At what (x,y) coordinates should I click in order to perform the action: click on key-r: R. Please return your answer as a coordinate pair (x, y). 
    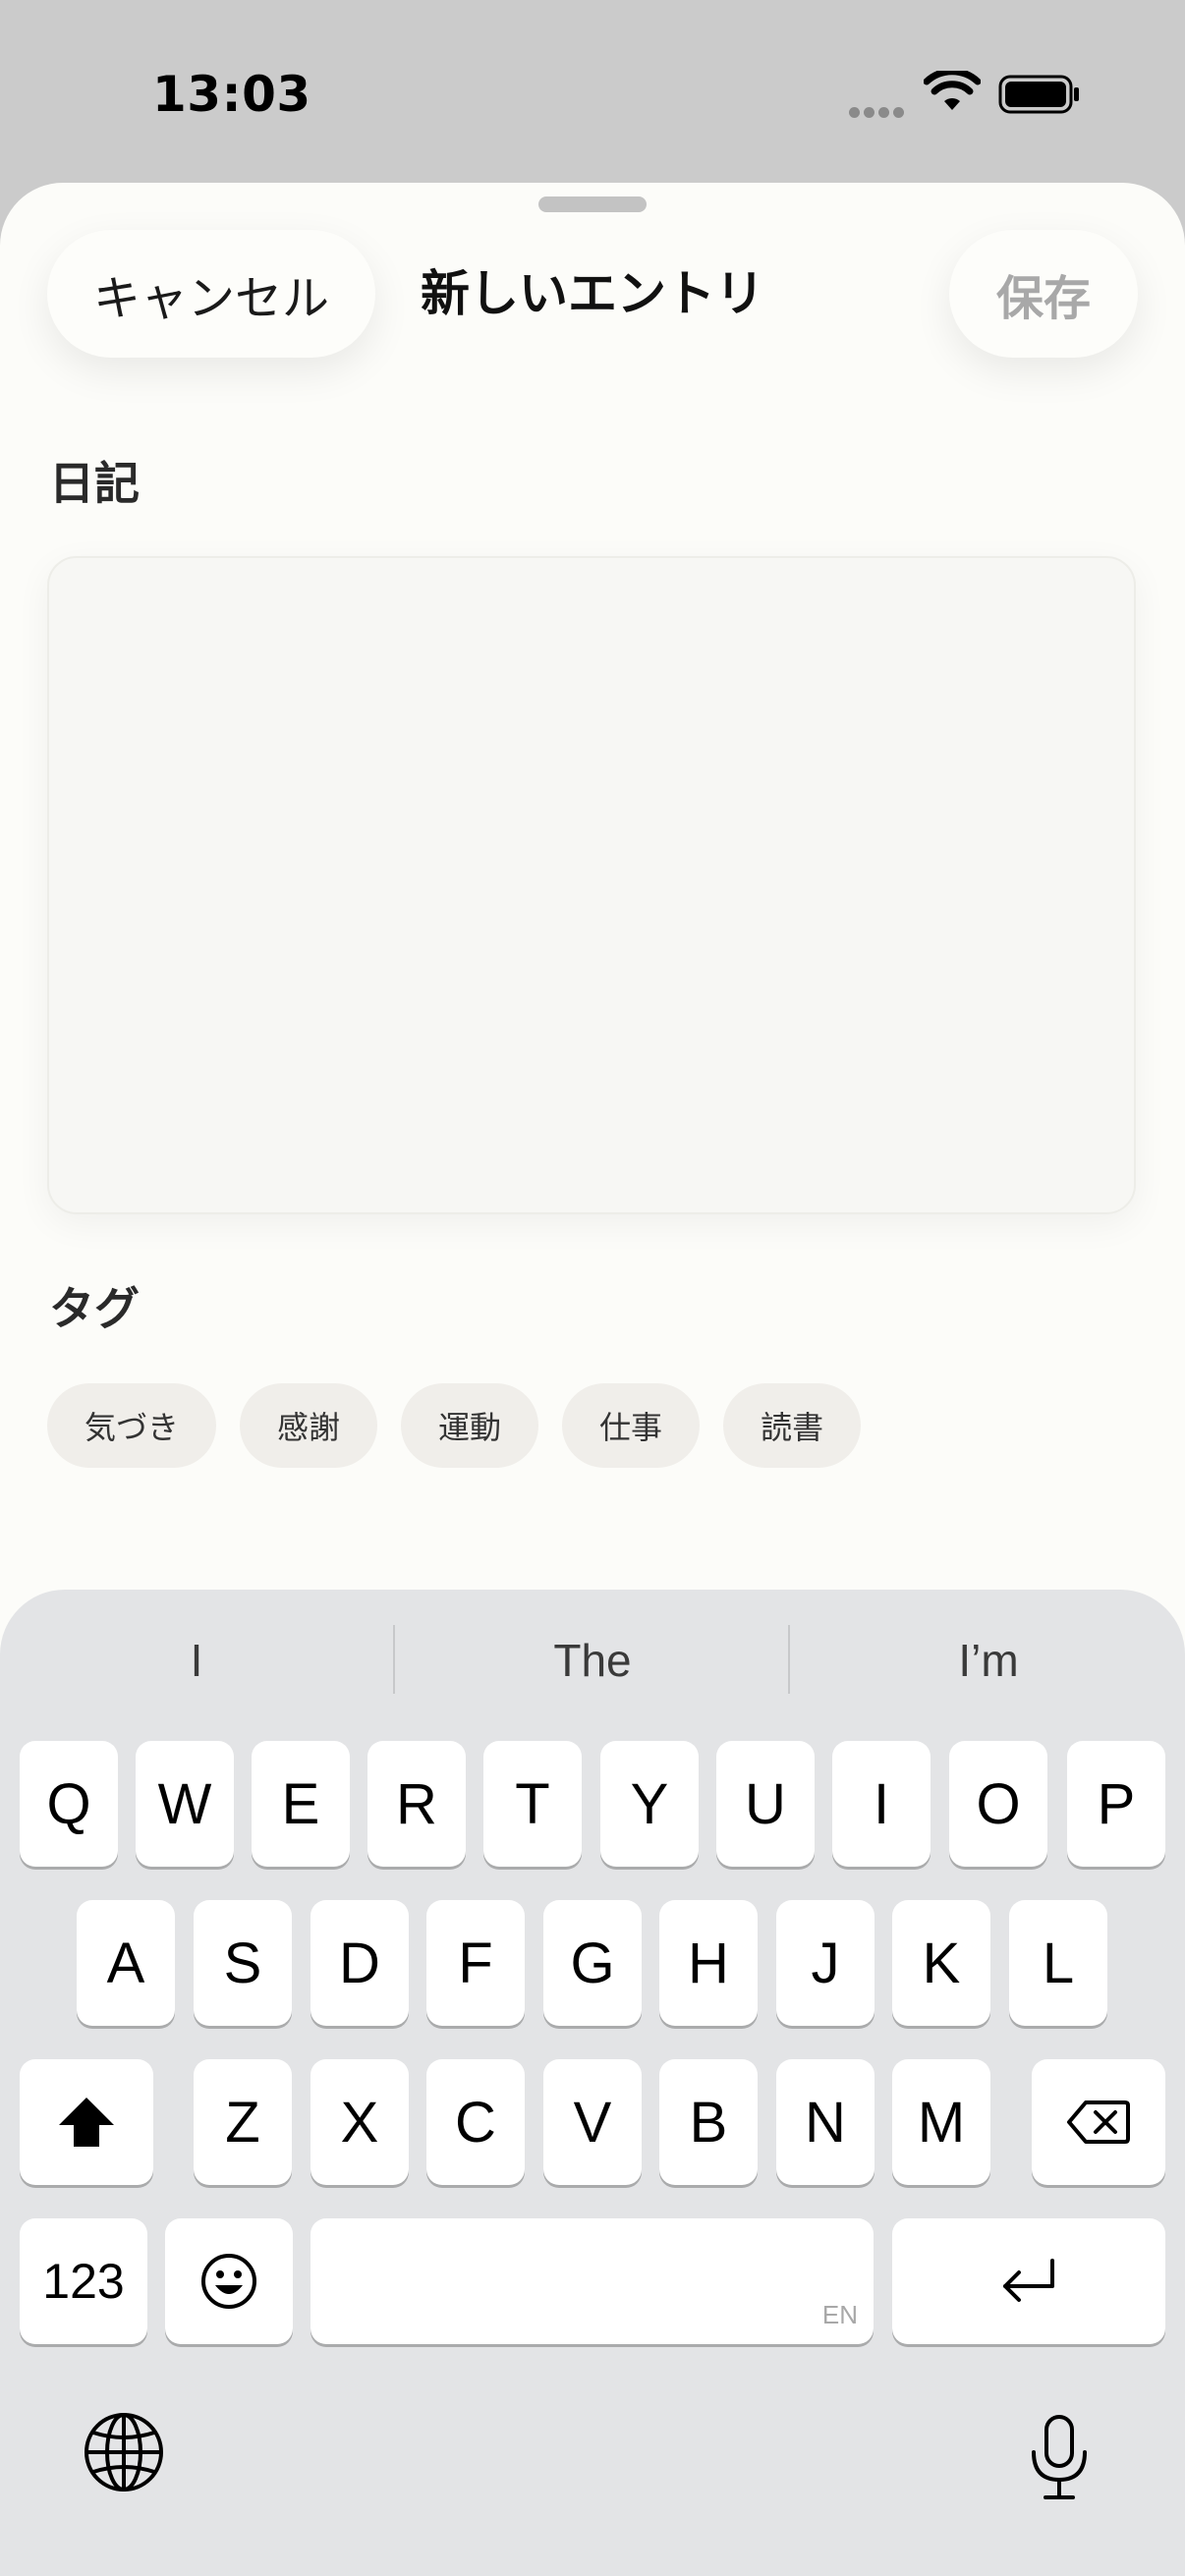
    Looking at the image, I should click on (416, 1804).